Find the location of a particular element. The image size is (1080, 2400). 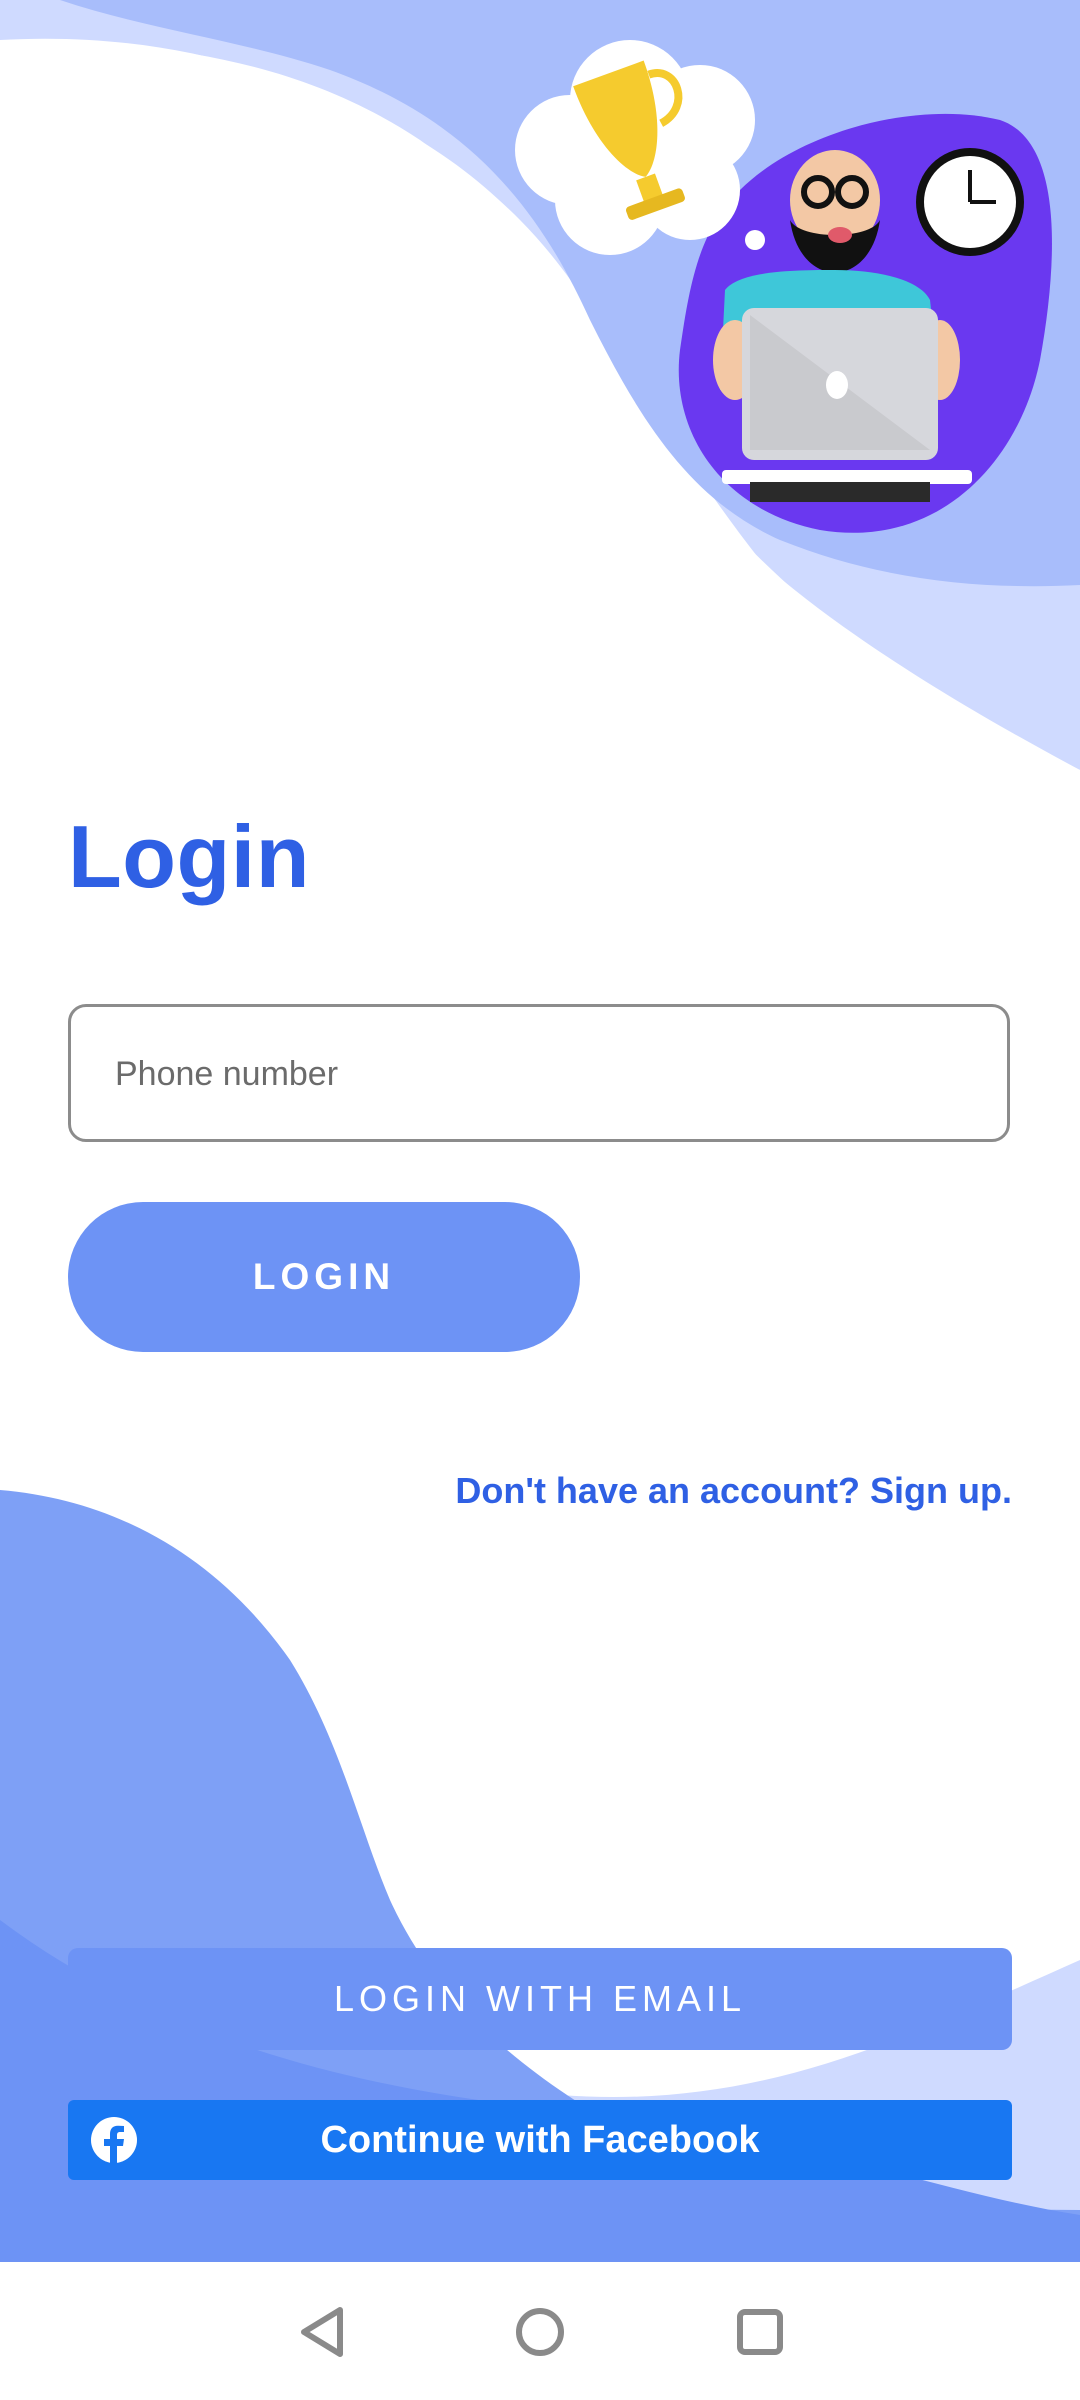

login-button: LOGIN is located at coordinates (324, 1277).